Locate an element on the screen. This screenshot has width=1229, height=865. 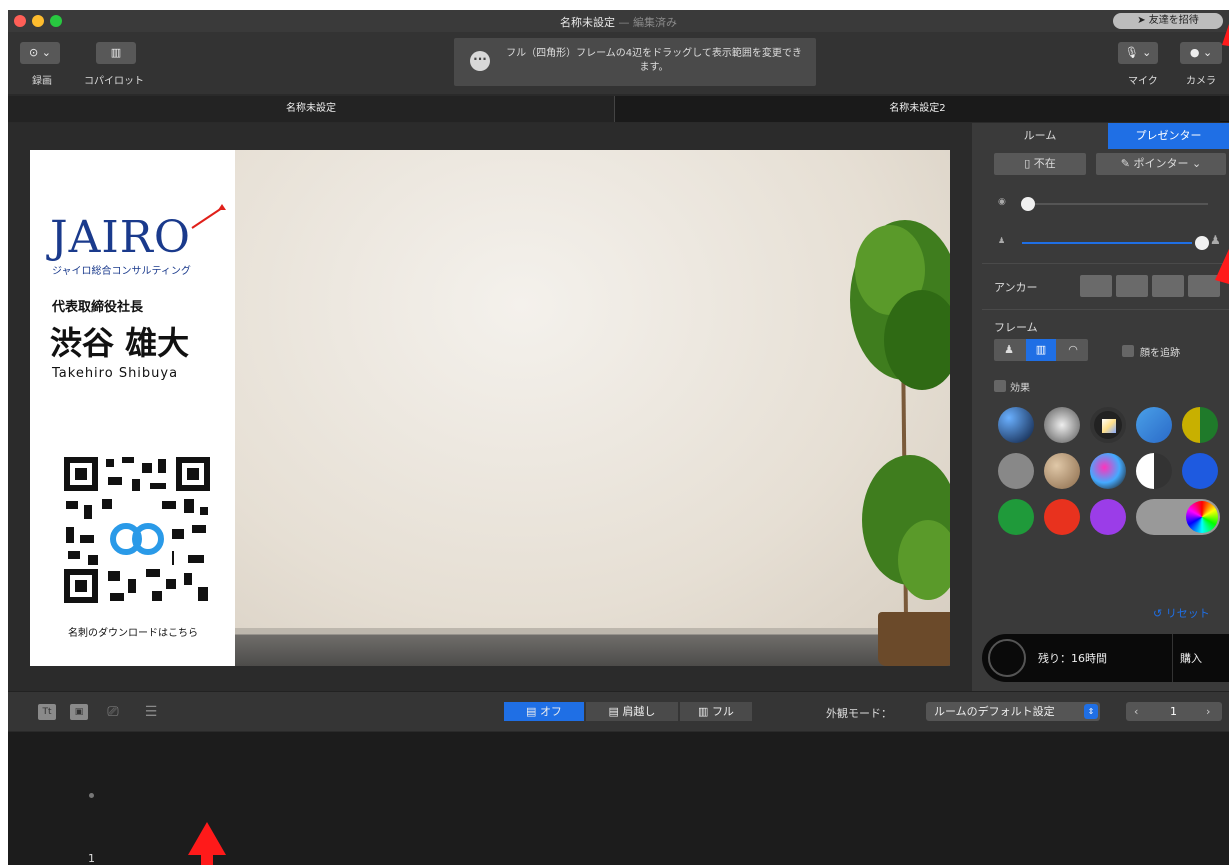
annotation-arrow-camera is located at coordinates (1225, 35).